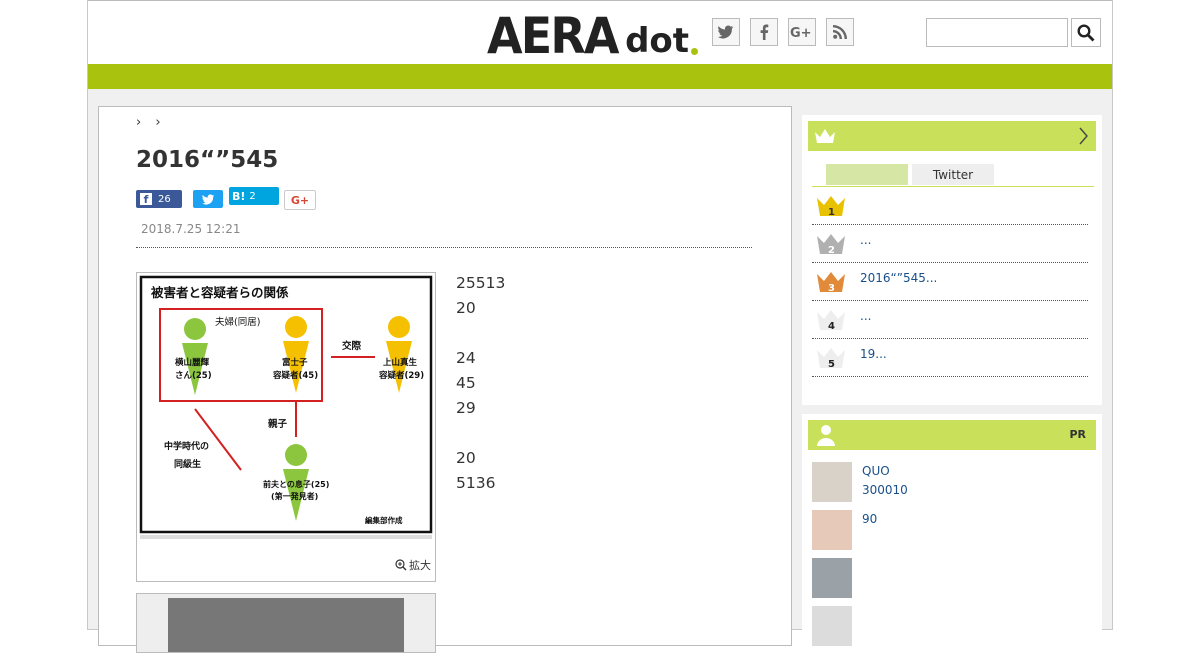 The height and width of the screenshot is (653, 1200). What do you see at coordinates (420, 565) in the screenshot?
I see `zoom-label: 拡大` at bounding box center [420, 565].